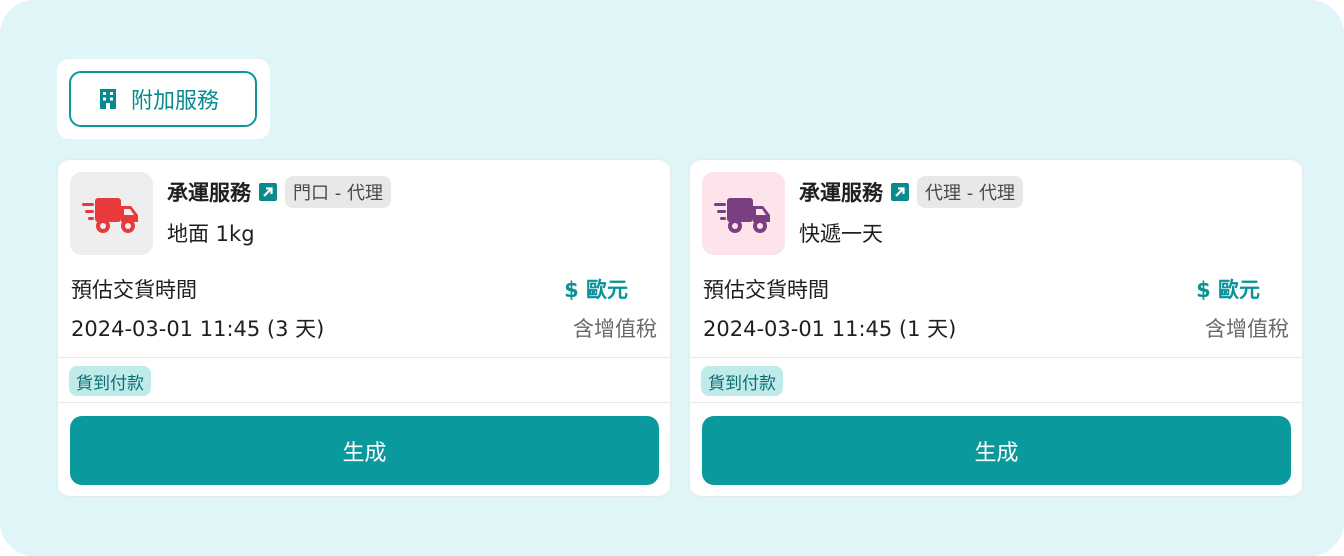 The height and width of the screenshot is (556, 1344). Describe the element at coordinates (970, 192) in the screenshot. I see `route-chip: 代理 - 代理` at that location.